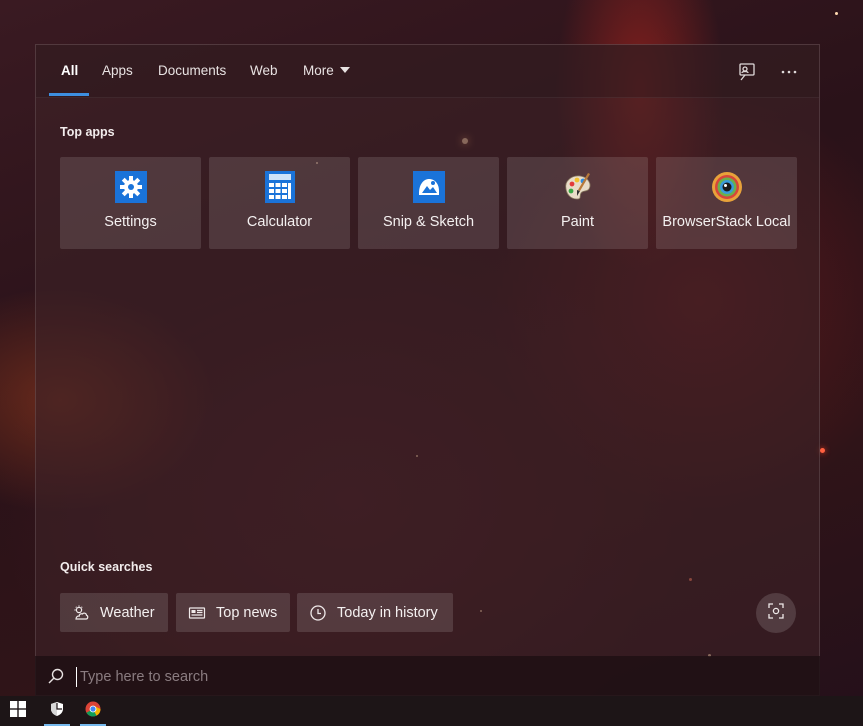  What do you see at coordinates (130, 187) in the screenshot?
I see `gear-icon` at bounding box center [130, 187].